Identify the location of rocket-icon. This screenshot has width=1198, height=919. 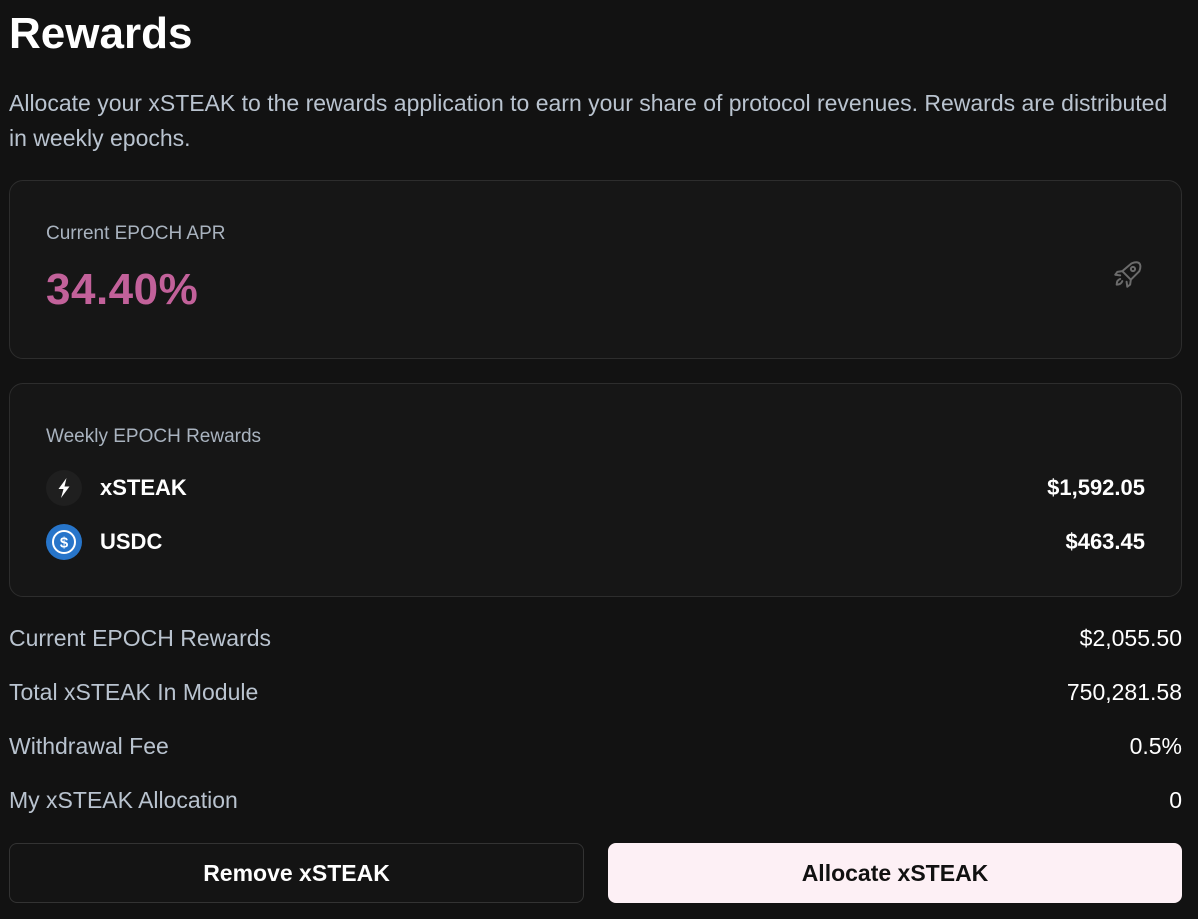
(1128, 274).